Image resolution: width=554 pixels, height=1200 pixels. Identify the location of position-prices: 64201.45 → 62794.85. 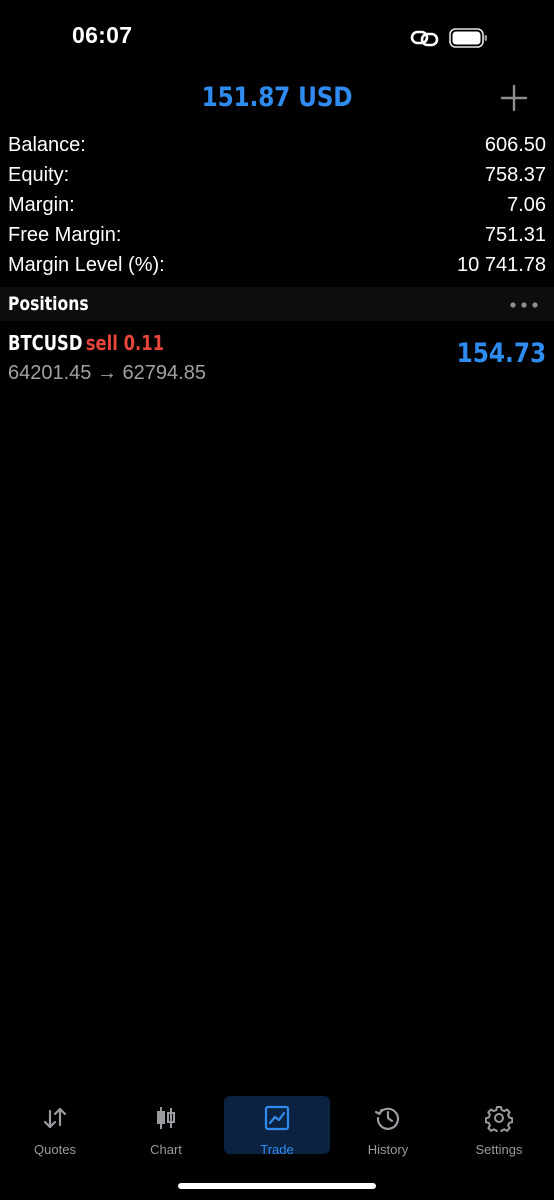
(107, 373).